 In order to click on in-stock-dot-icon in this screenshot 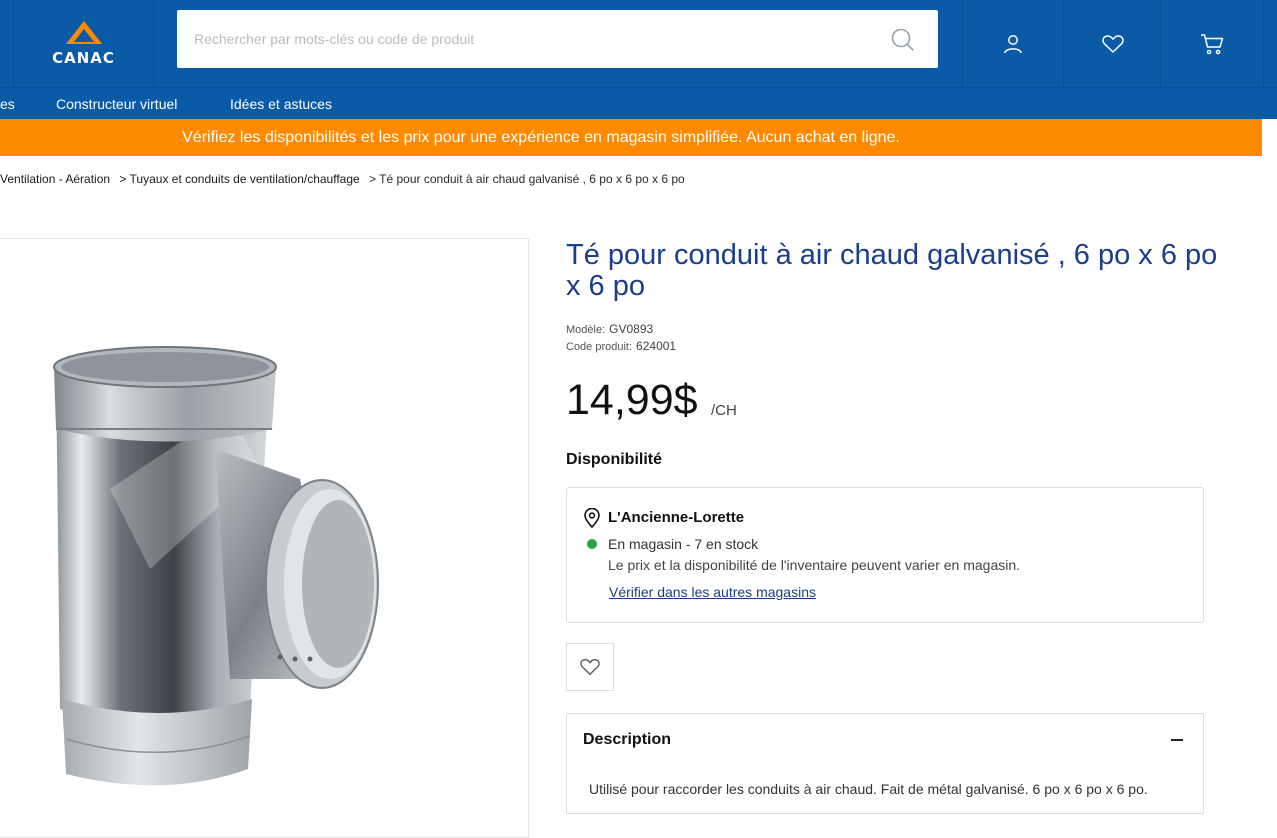, I will do `click(592, 544)`.